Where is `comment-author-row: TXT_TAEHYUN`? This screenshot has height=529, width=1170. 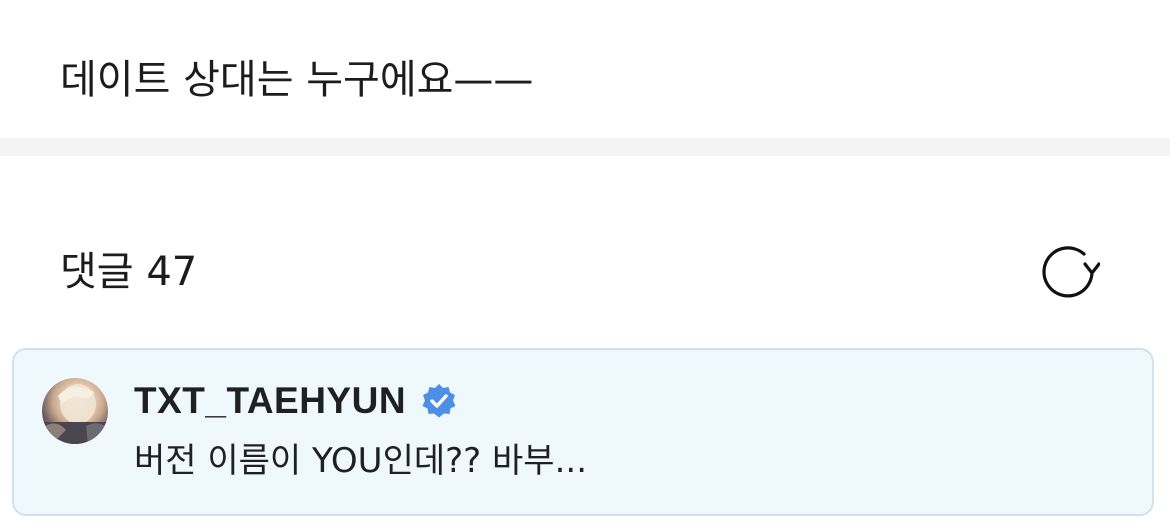 comment-author-row: TXT_TAEHYUN is located at coordinates (296, 401).